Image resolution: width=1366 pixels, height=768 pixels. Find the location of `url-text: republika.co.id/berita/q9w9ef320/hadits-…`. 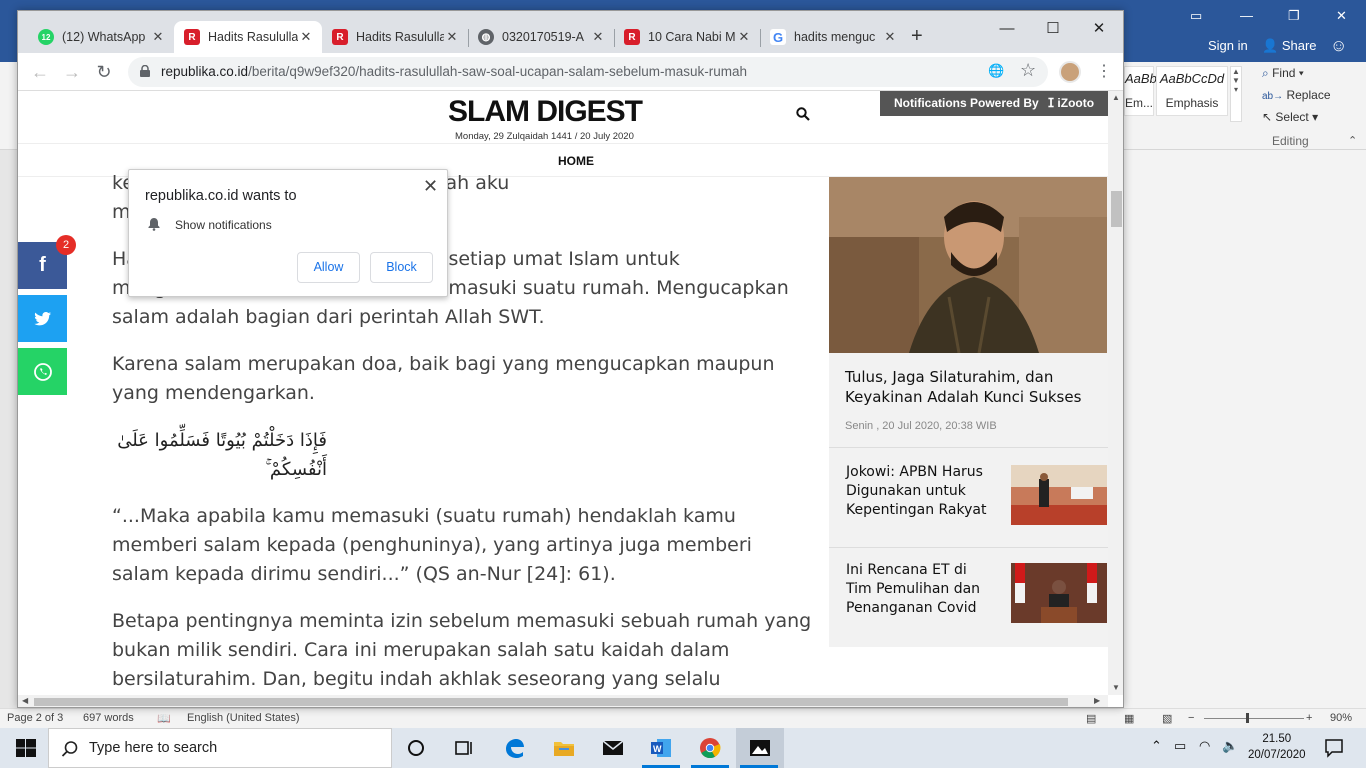

url-text: republika.co.id/berita/q9w9ef320/hadits-… is located at coordinates (454, 71).